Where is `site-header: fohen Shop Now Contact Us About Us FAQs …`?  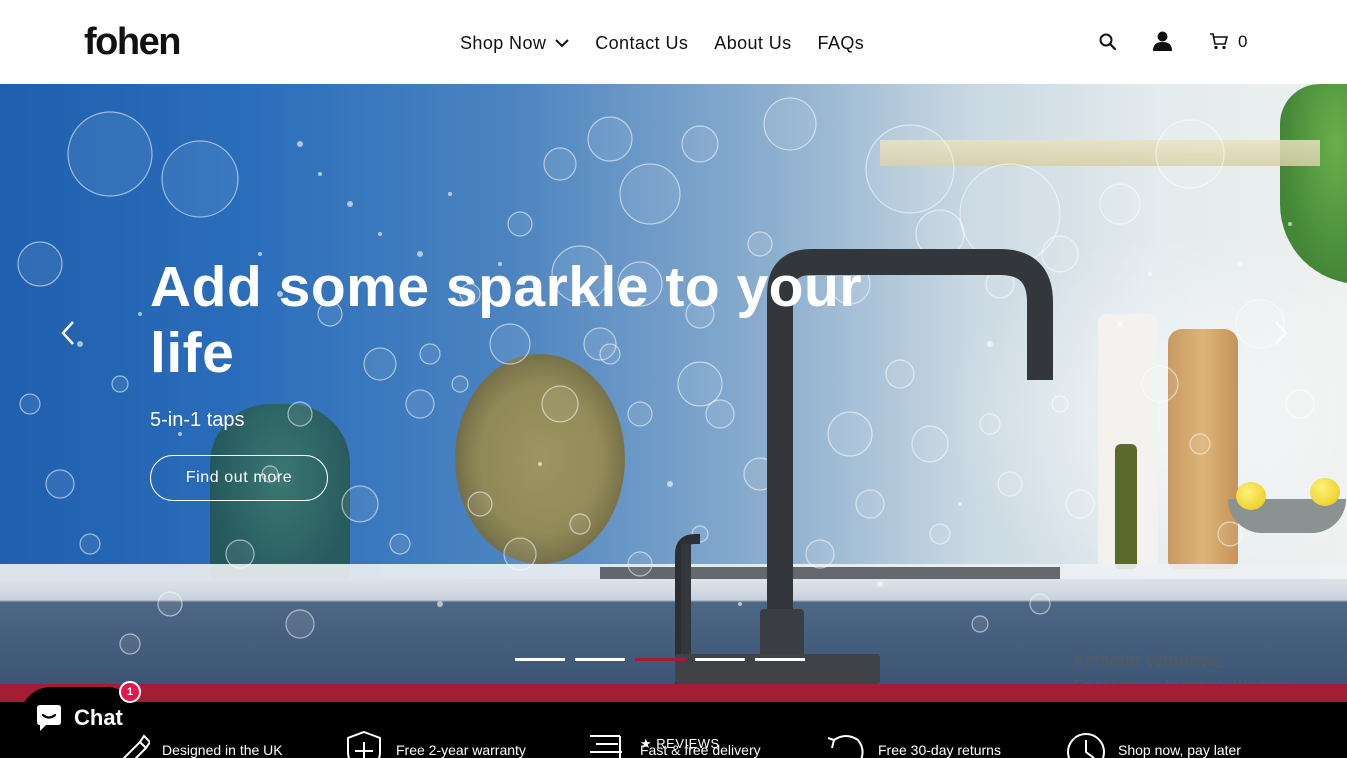
site-header: fohen Shop Now Contact Us About Us FAQs … is located at coordinates (673, 42).